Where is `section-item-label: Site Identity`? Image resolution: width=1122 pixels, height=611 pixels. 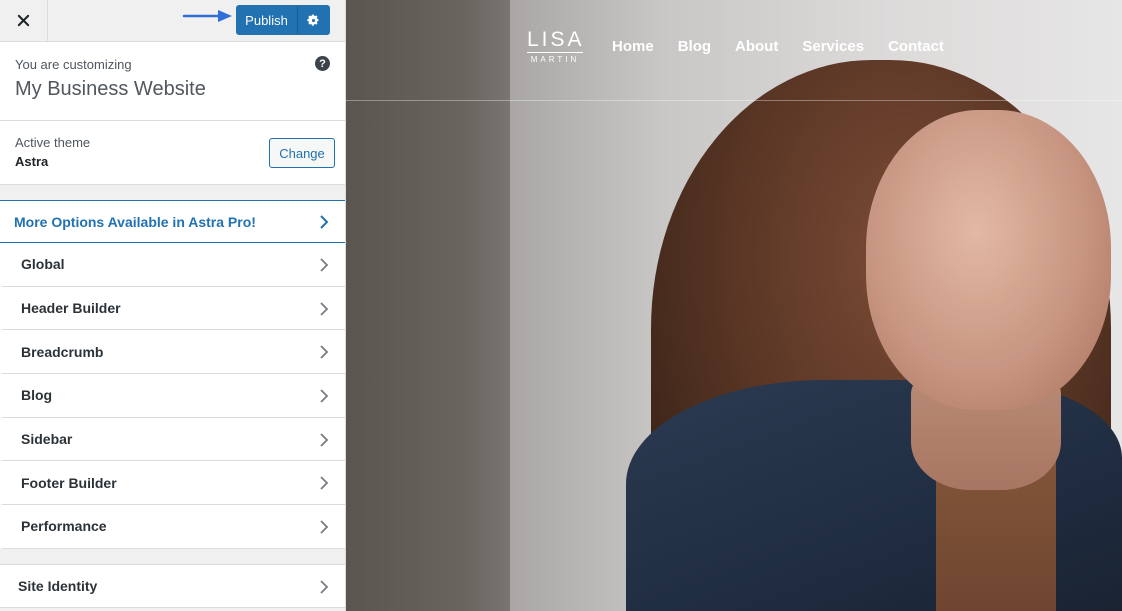
section-item-label: Site Identity is located at coordinates (58, 586).